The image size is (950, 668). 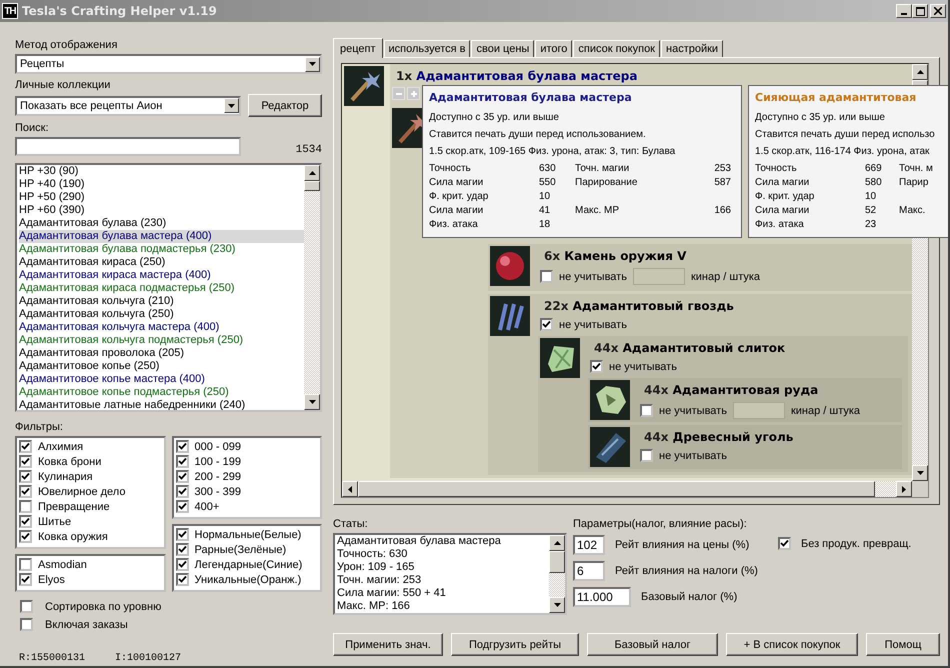 What do you see at coordinates (515, 644) in the screenshot?
I see `action-button: Подгрузить рейты` at bounding box center [515, 644].